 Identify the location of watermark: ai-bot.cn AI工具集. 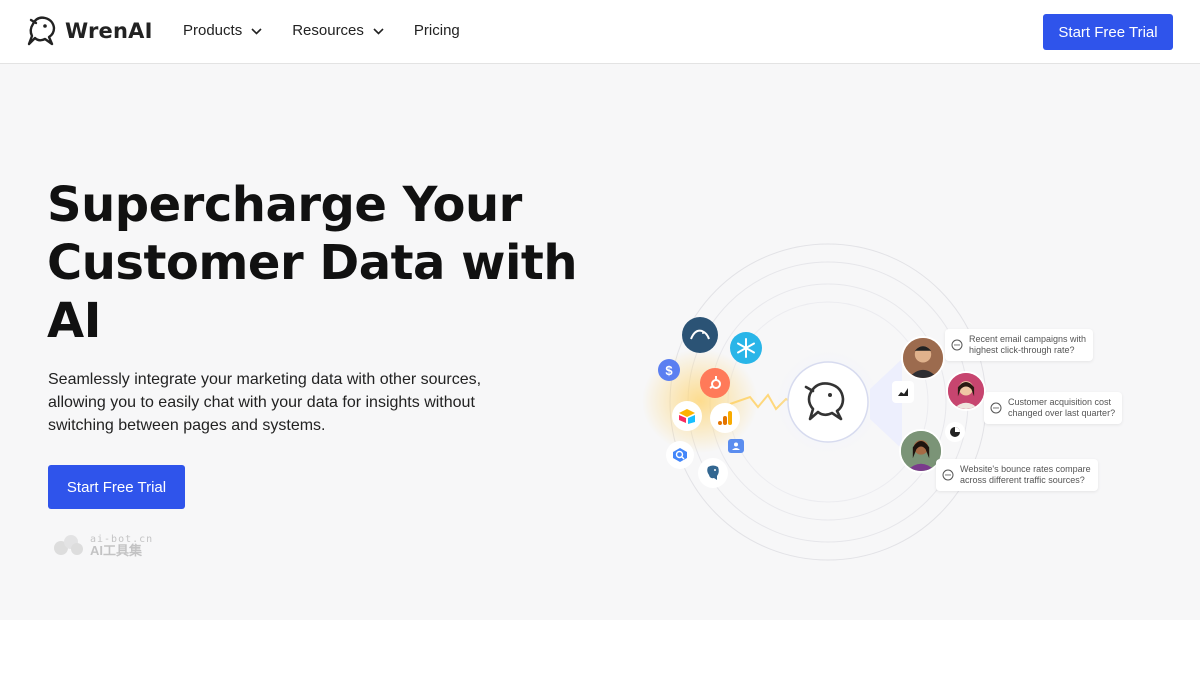
(102, 546).